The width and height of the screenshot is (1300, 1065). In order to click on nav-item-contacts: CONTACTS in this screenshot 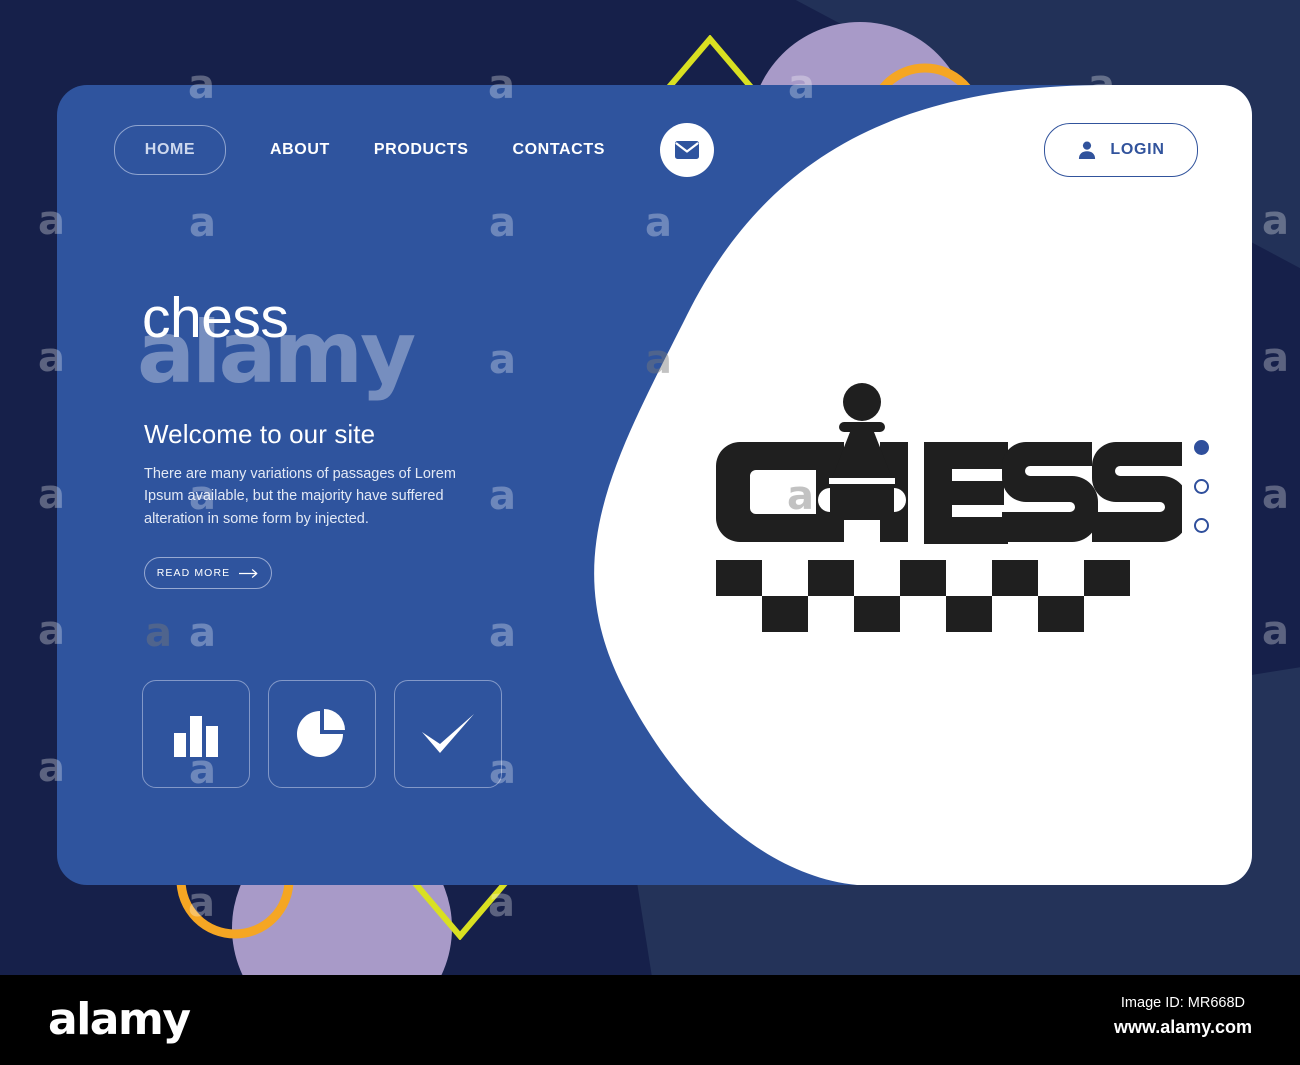, I will do `click(558, 150)`.